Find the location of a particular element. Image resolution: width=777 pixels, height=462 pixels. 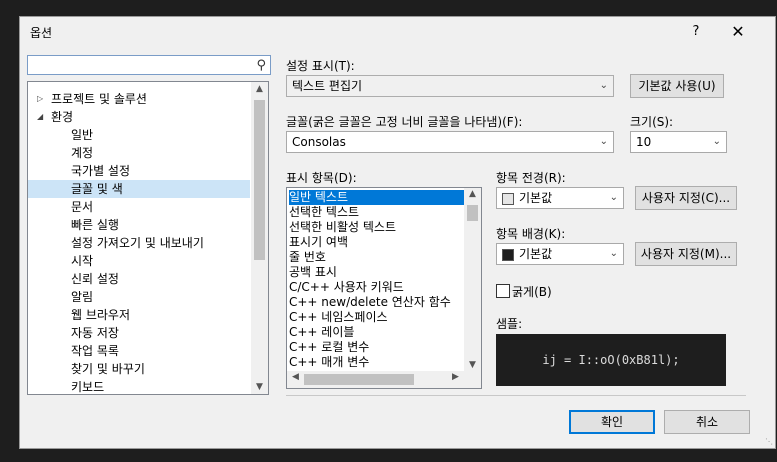

display-item: C++ 레이블 is located at coordinates (377, 332).